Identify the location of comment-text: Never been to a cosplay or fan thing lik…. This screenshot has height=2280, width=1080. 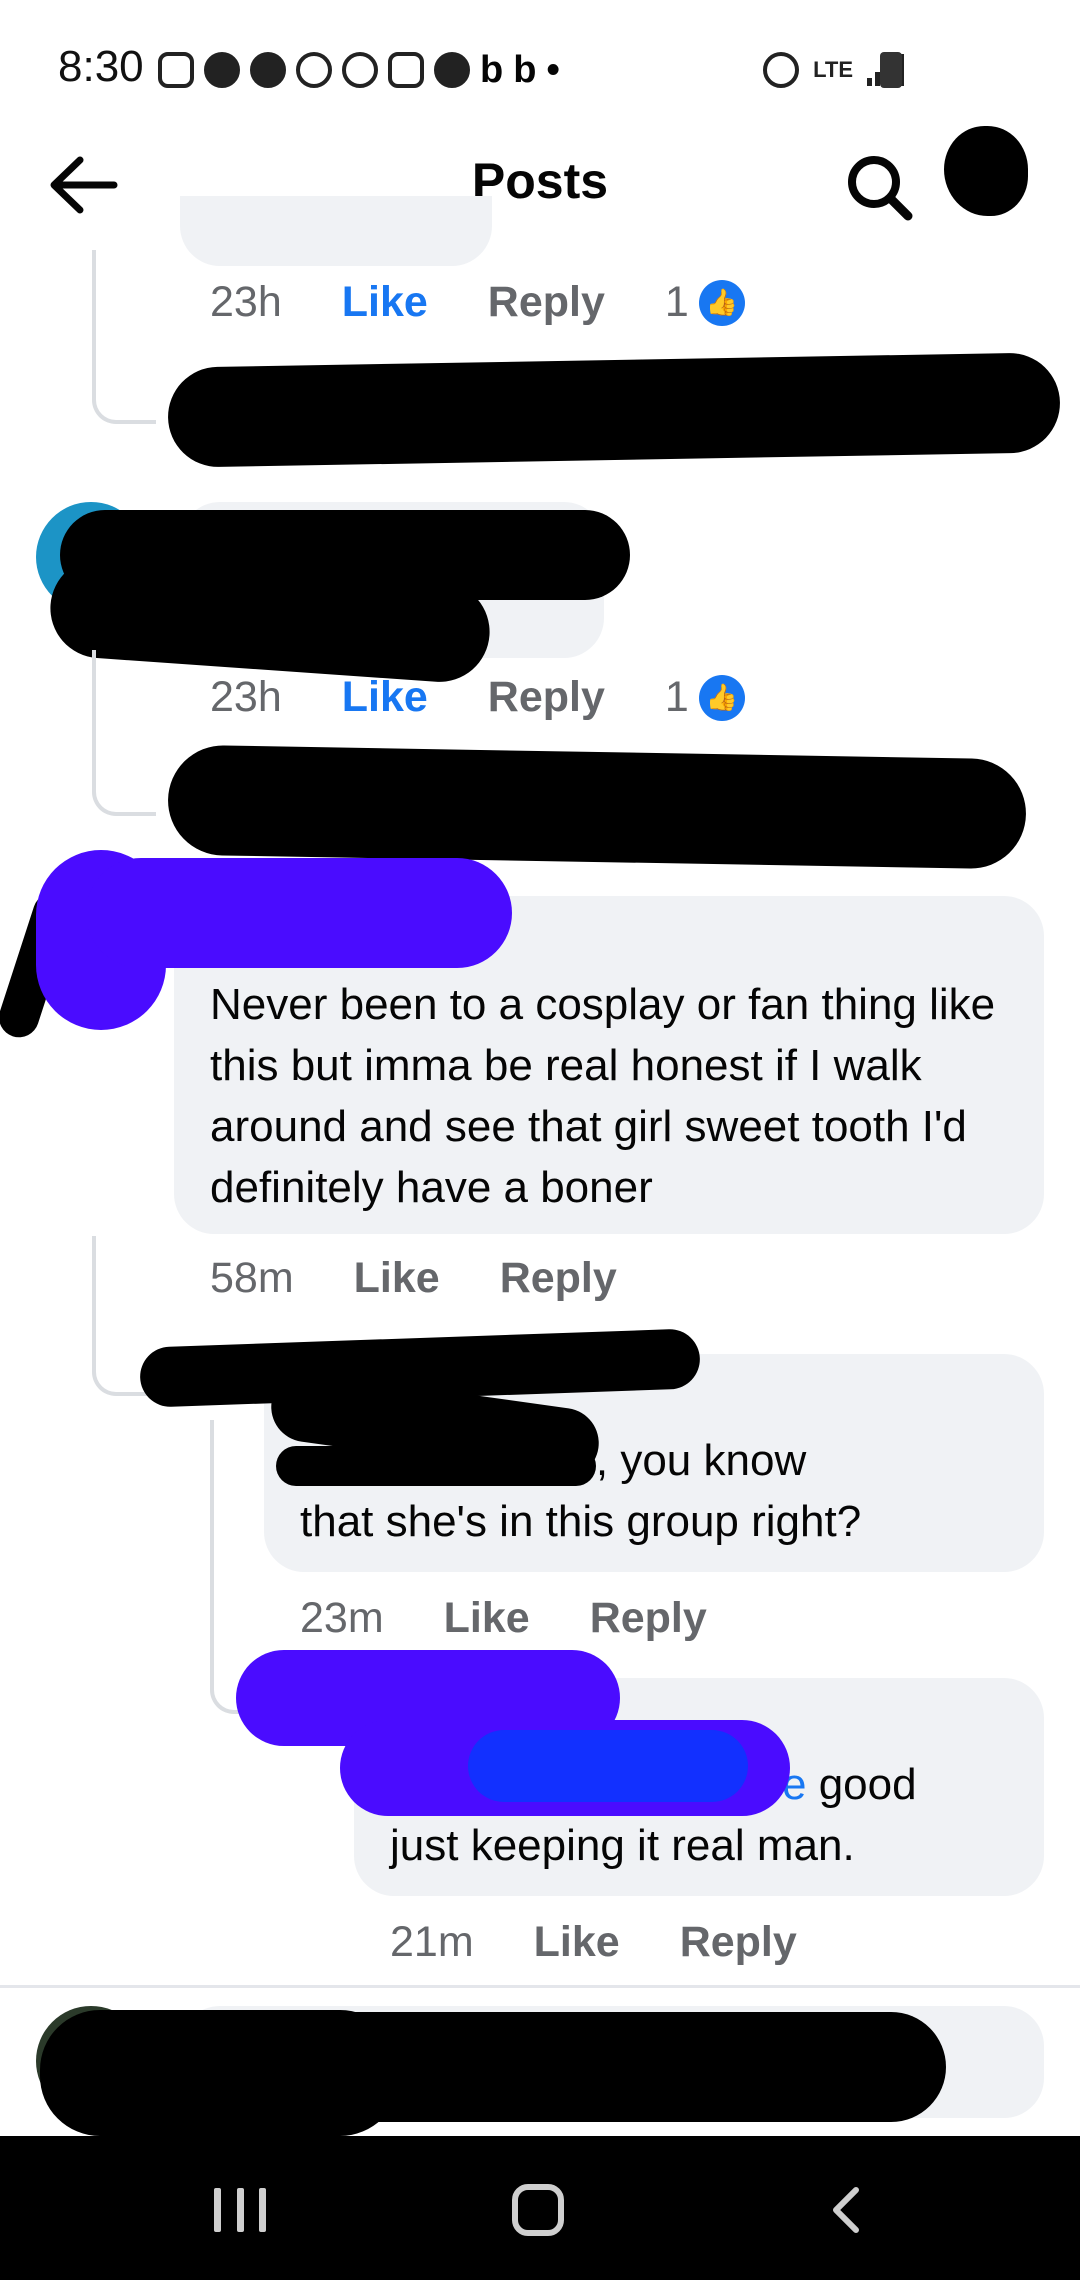
(603, 1096).